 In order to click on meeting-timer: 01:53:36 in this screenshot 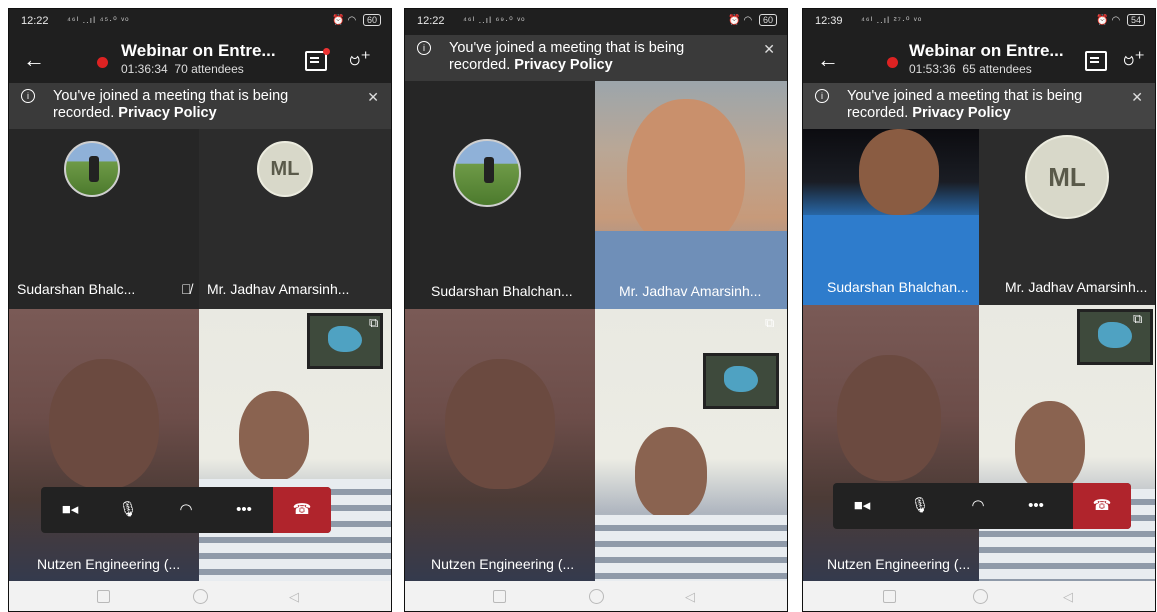, I will do `click(932, 69)`.